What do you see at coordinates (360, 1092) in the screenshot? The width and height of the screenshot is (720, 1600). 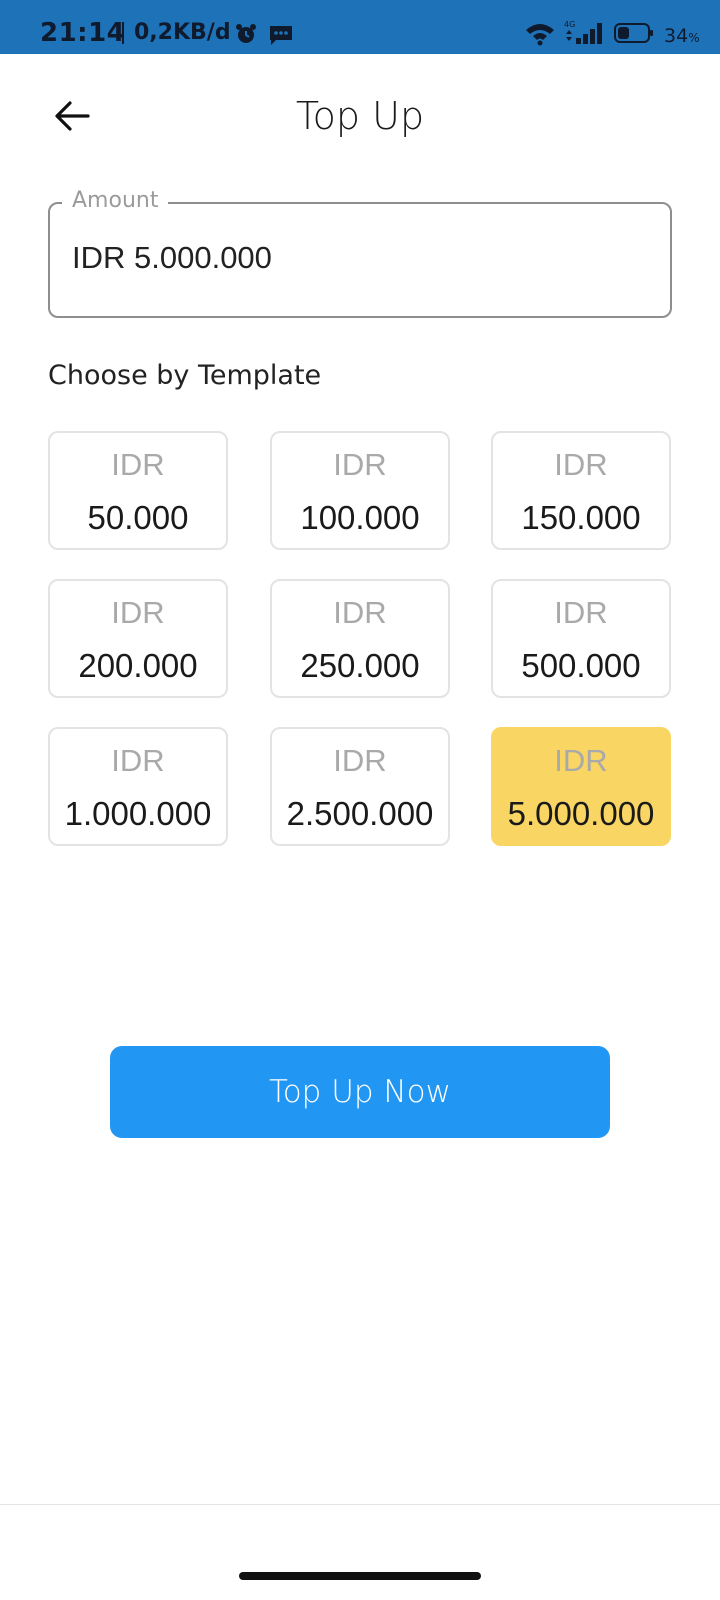 I see `top-up-now-button: Top Up Now` at bounding box center [360, 1092].